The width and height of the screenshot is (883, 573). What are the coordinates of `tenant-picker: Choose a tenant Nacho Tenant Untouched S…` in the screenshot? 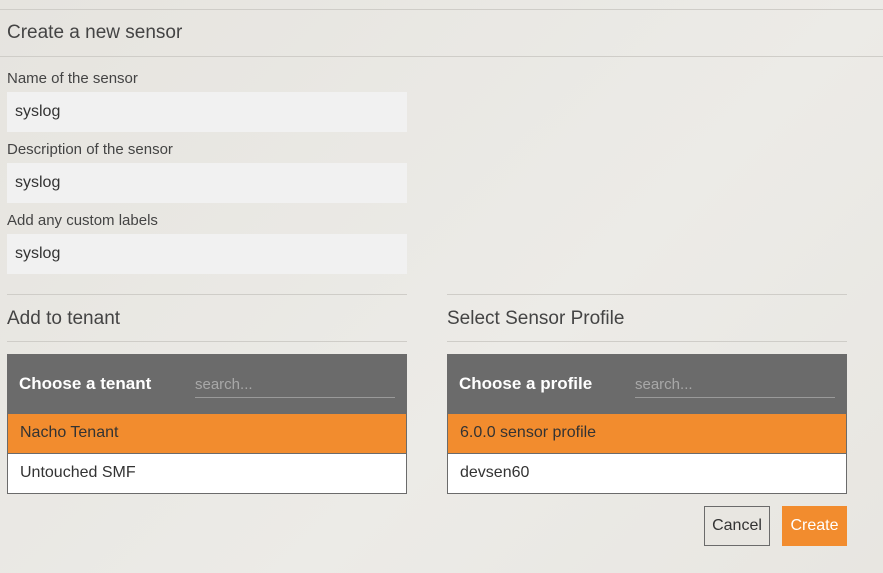 It's located at (207, 424).